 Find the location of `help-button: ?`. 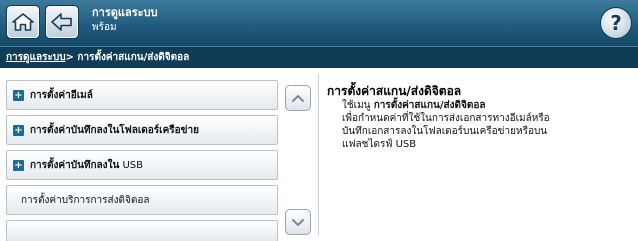

help-button: ? is located at coordinates (616, 23).